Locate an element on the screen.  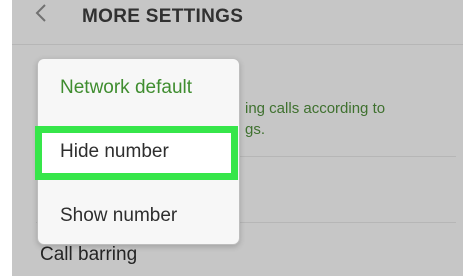
menu-item-show-number: Show number is located at coordinates (160, 216).